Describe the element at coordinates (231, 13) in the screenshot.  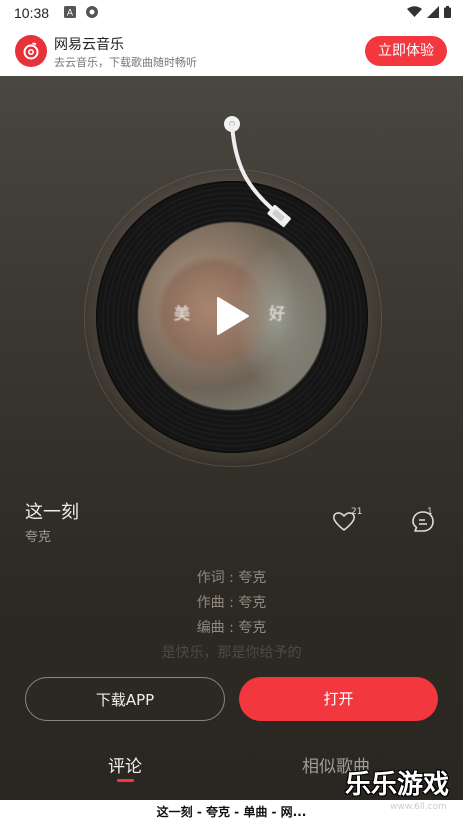
I see `status-bar: 10:38 A` at that location.